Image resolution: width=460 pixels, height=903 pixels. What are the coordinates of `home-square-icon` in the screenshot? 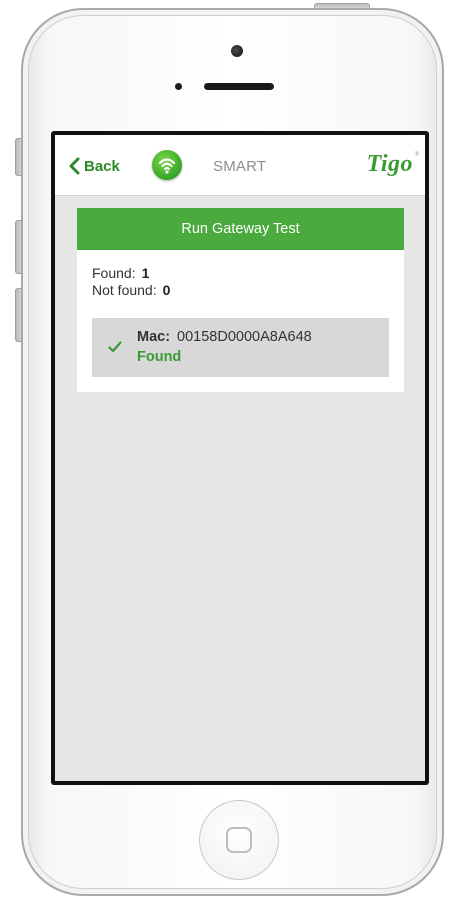 It's located at (239, 840).